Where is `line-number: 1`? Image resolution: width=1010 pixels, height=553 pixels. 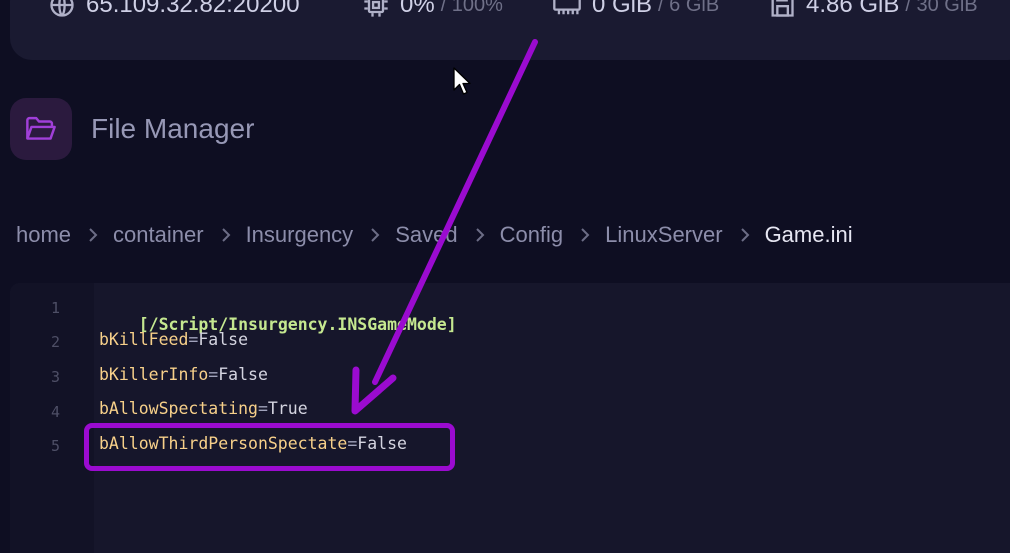 line-number: 1 is located at coordinates (35, 308).